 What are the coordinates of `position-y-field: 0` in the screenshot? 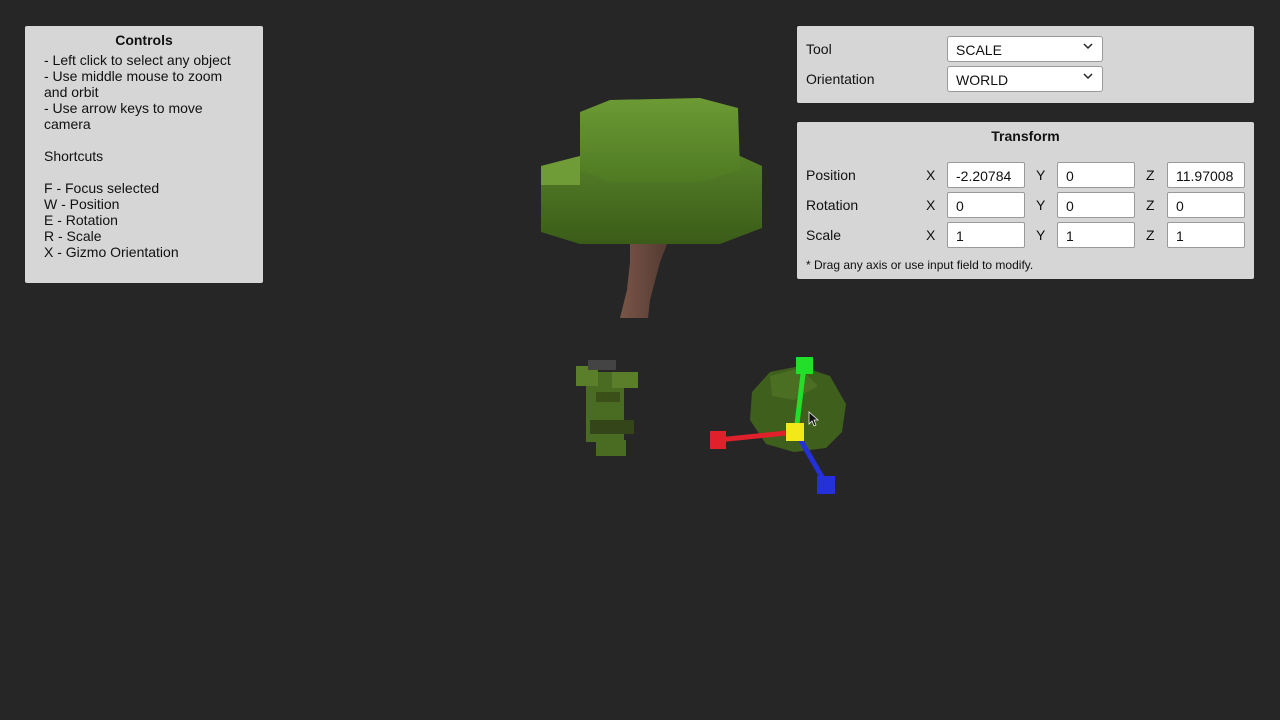 It's located at (1096, 175).